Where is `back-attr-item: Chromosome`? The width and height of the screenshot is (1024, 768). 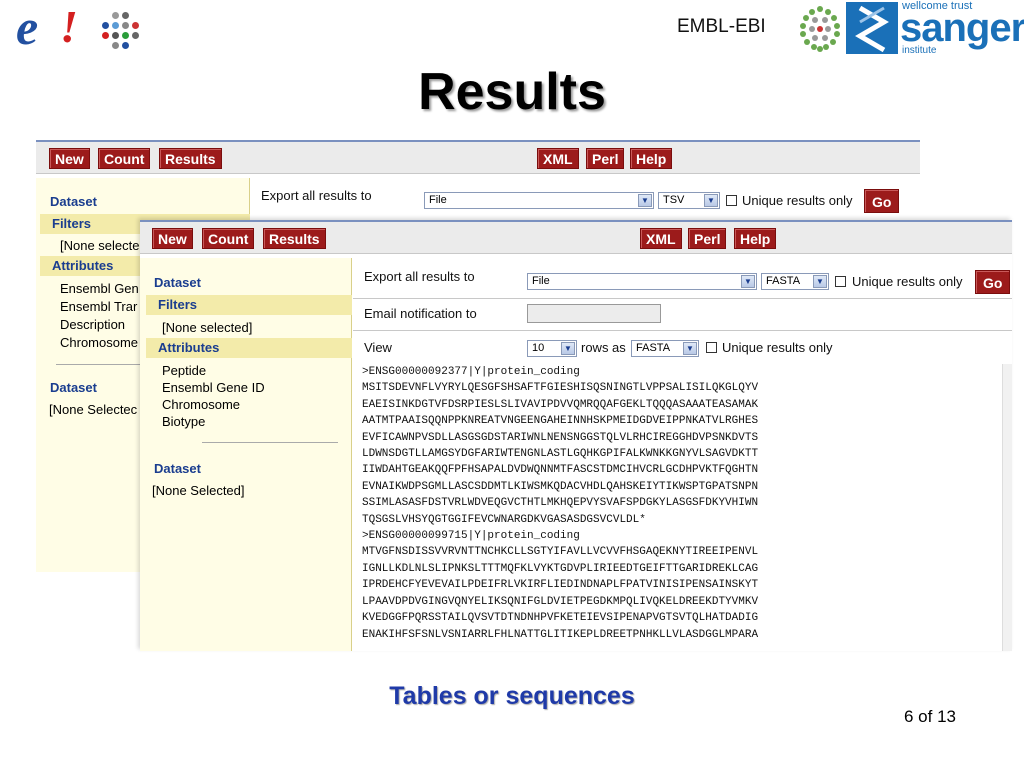 back-attr-item: Chromosome is located at coordinates (99, 342).